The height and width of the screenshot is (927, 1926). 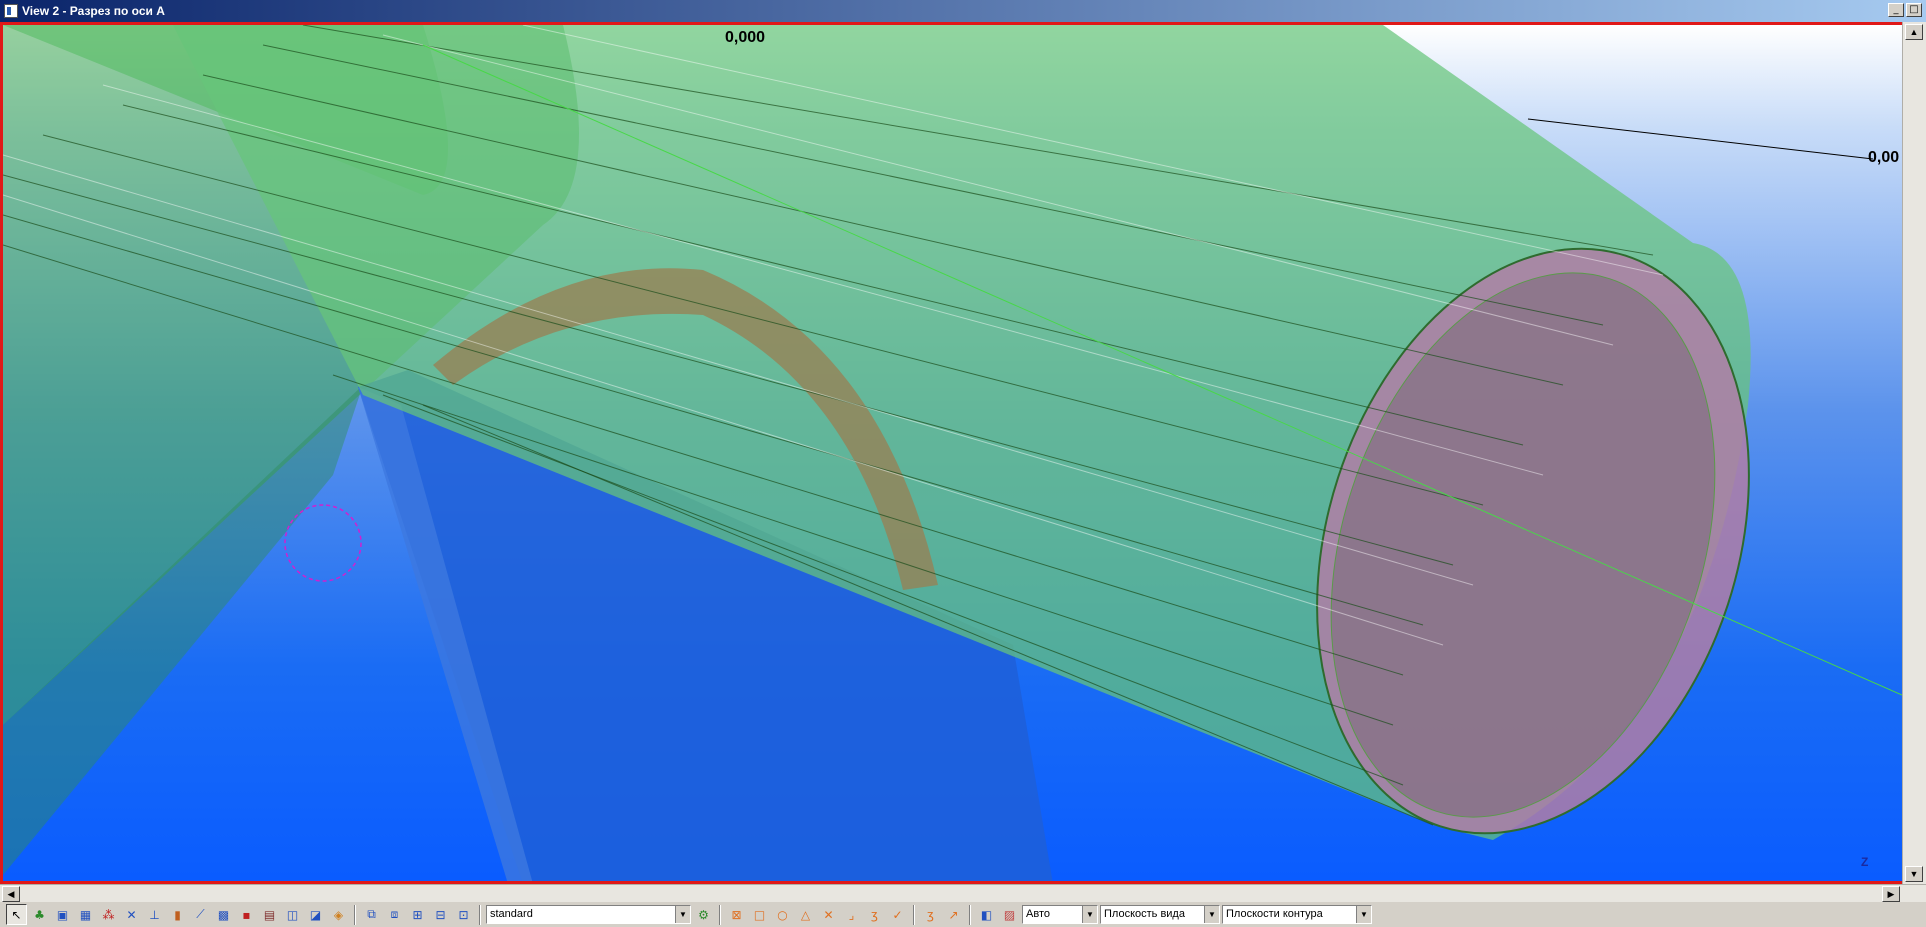 What do you see at coordinates (1865, 862) in the screenshot?
I see `axis-z-indicator: Z` at bounding box center [1865, 862].